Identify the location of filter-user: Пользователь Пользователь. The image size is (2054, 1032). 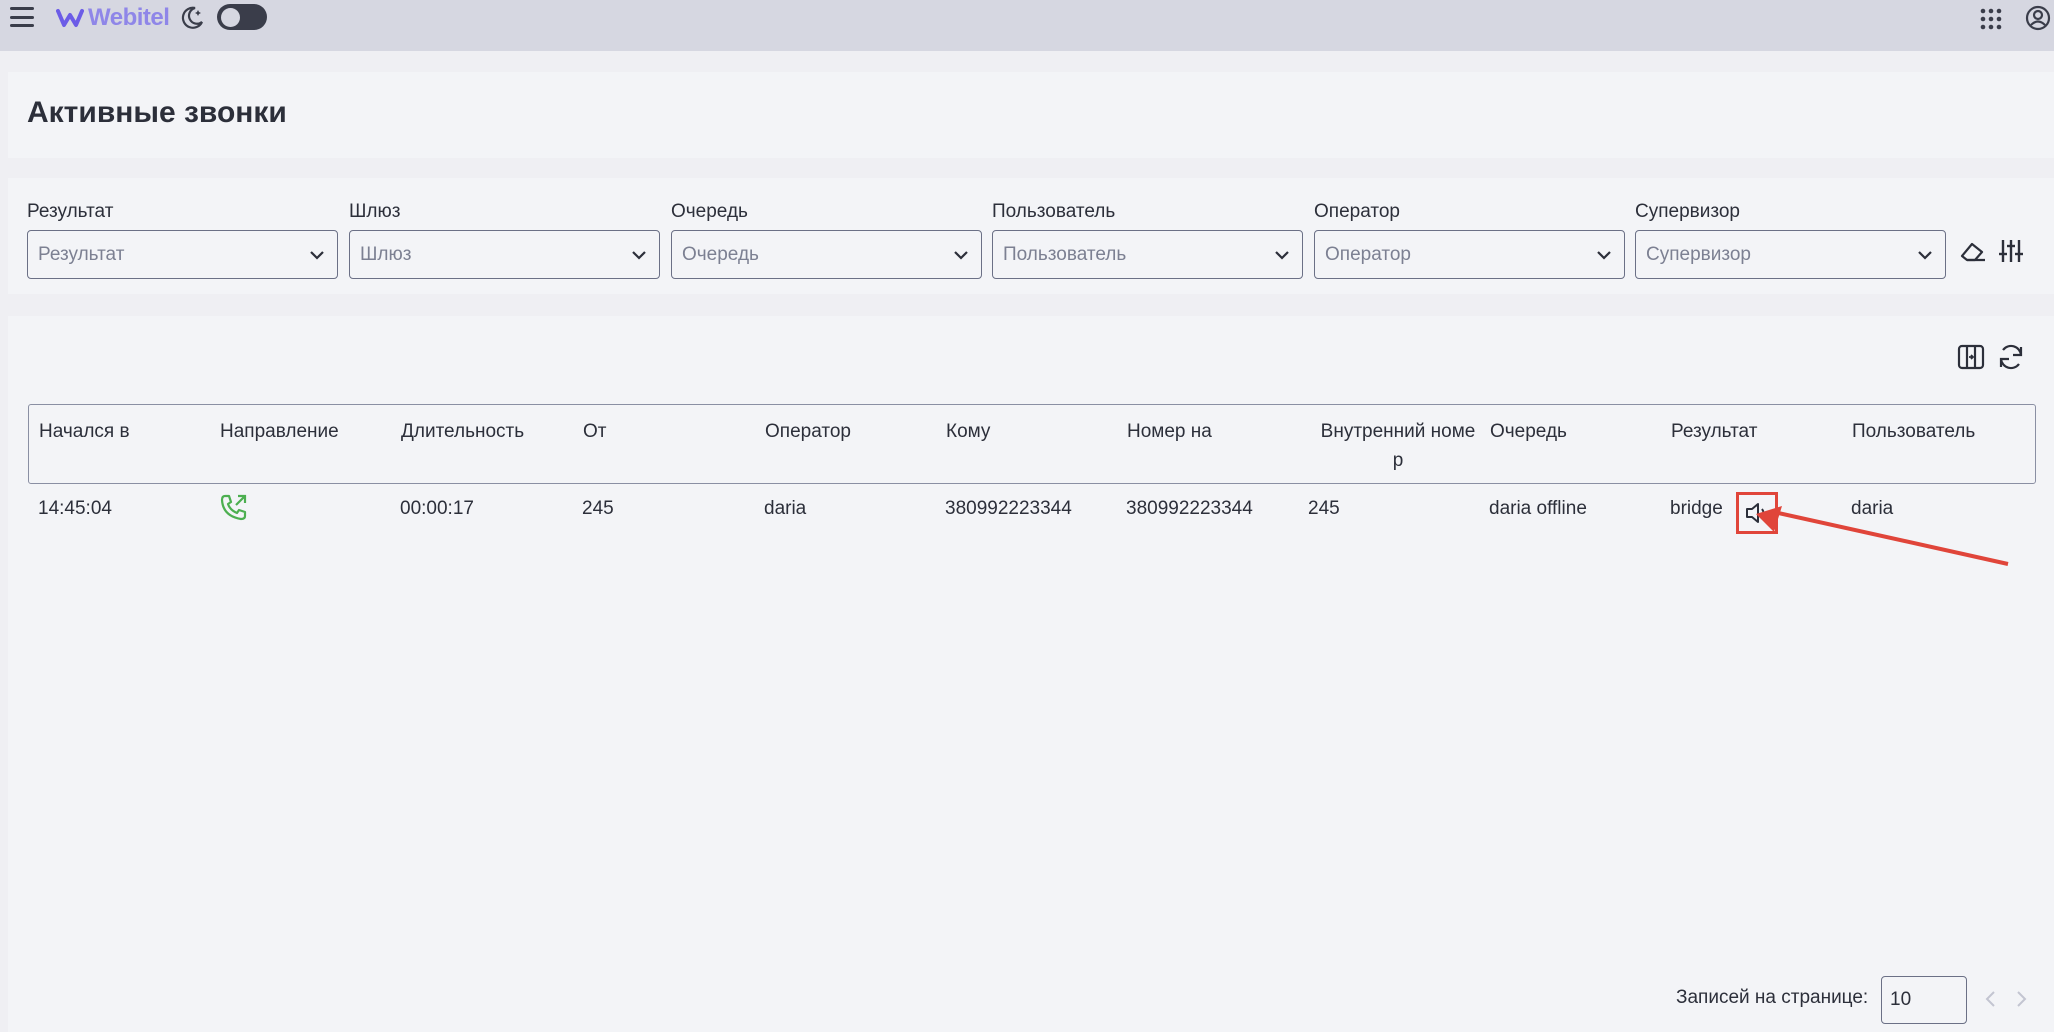
(1147, 239).